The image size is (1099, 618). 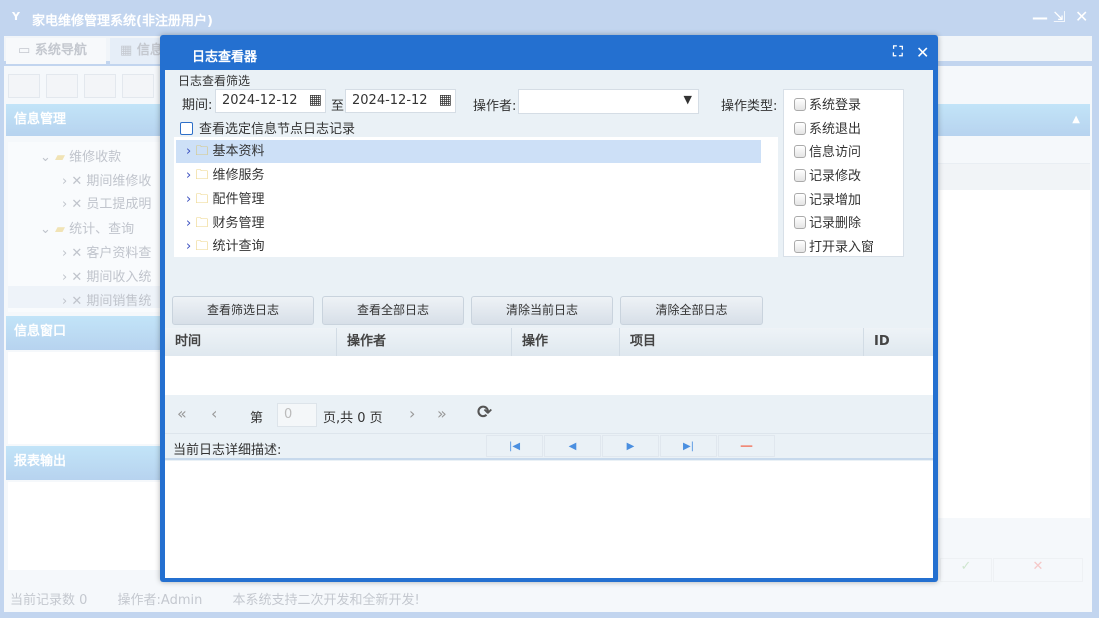 I want to click on prev-page-icon: ‹, so click(x=214, y=413).